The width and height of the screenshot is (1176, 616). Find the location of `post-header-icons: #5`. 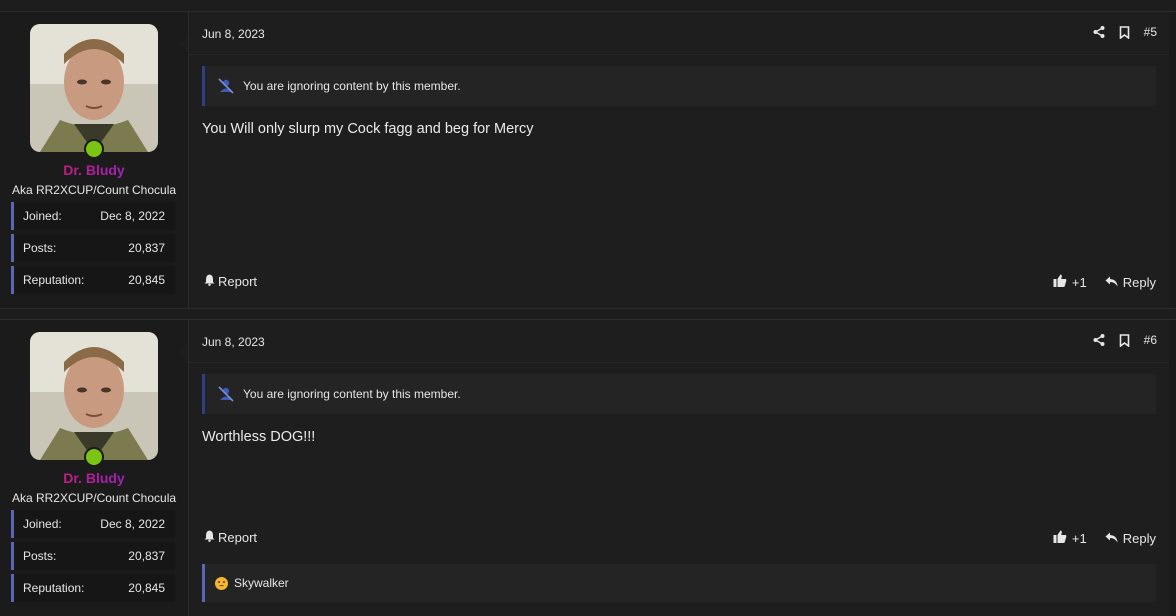

post-header-icons: #5 is located at coordinates (1125, 32).